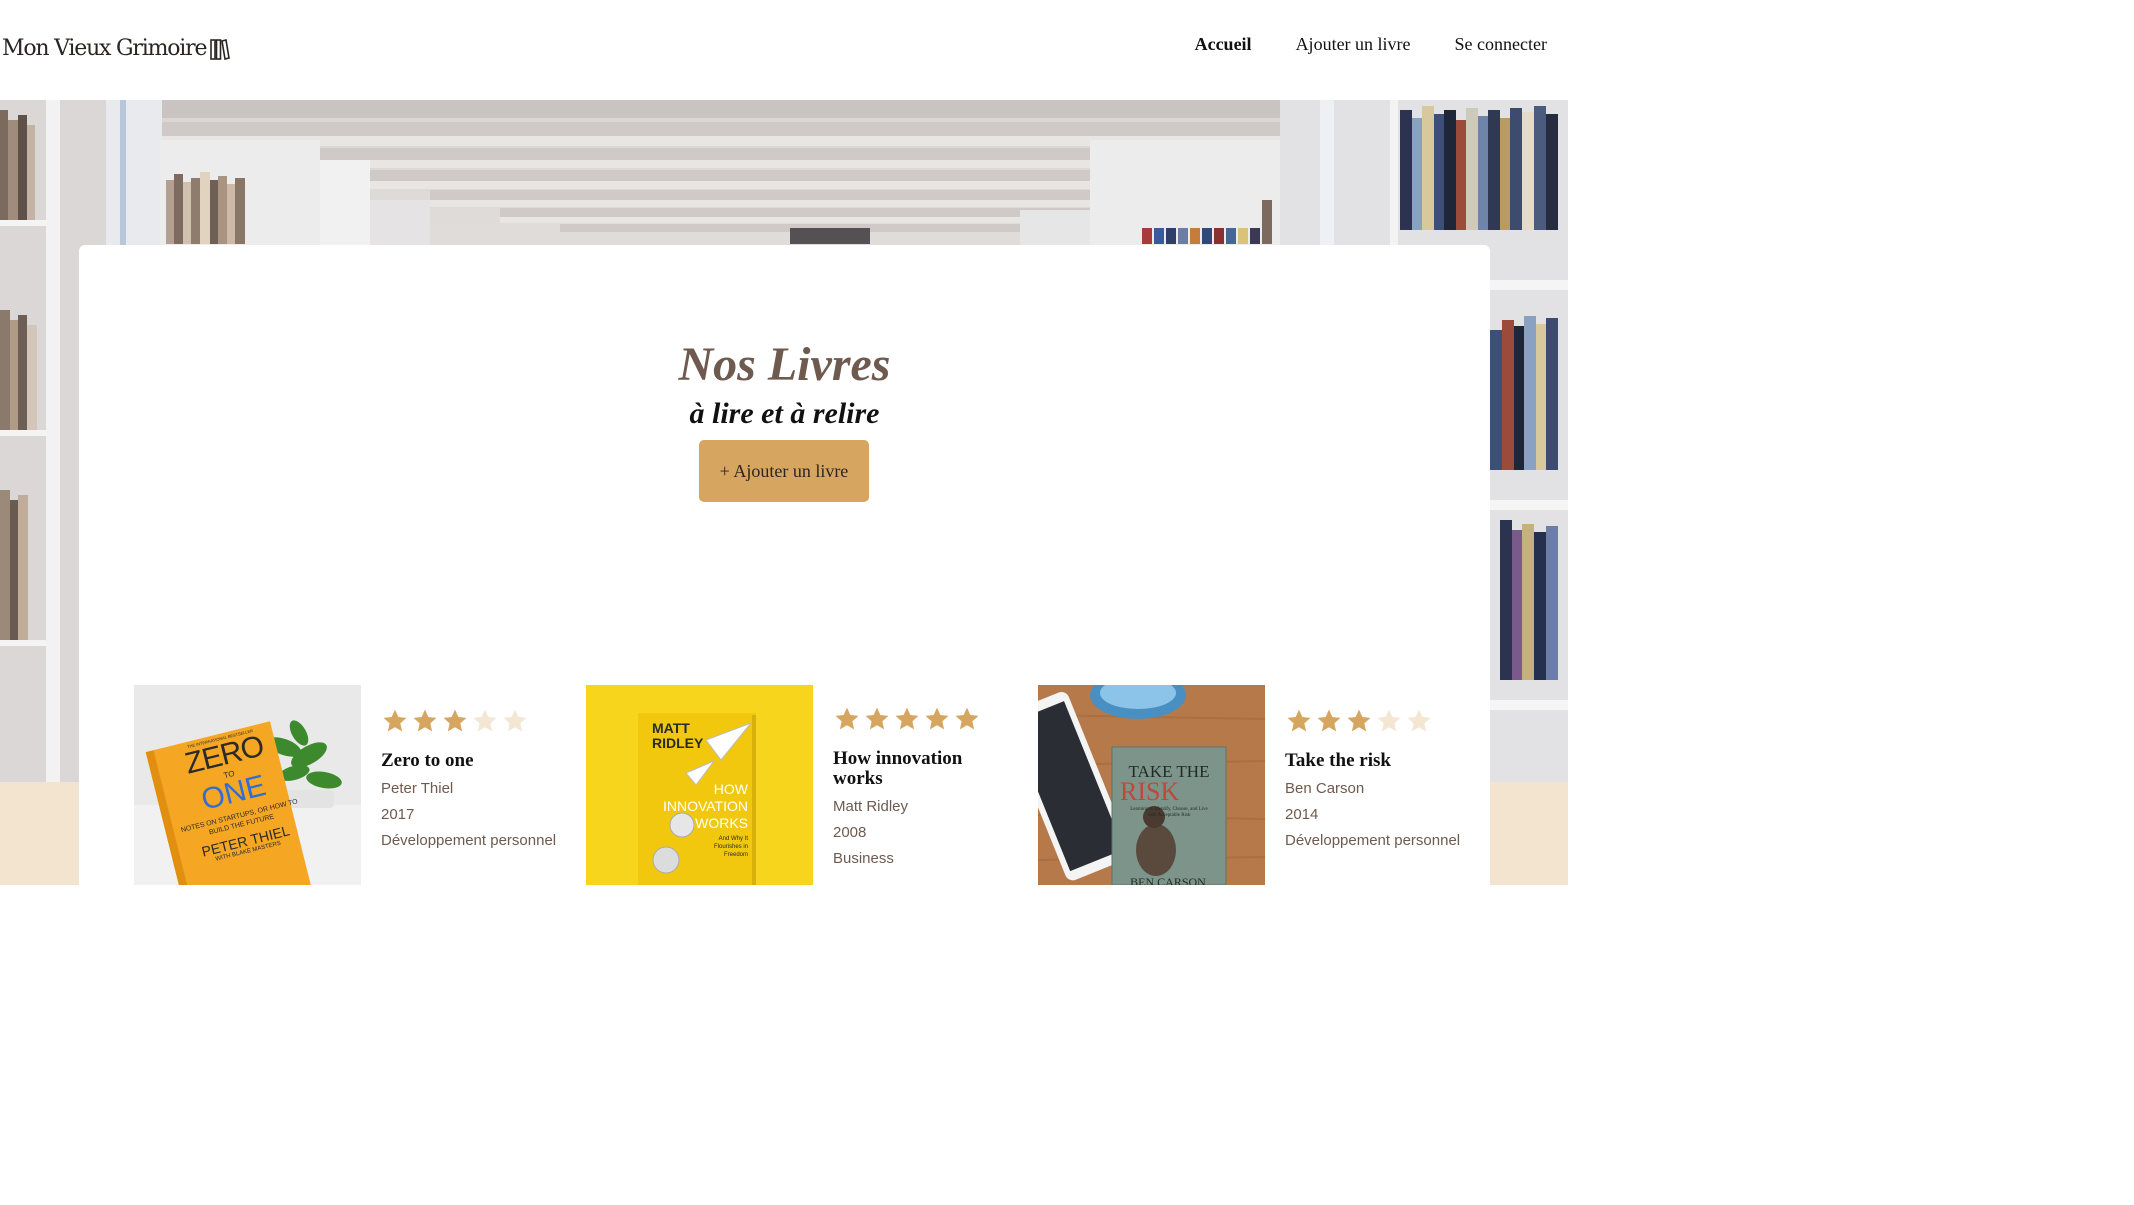 The height and width of the screenshot is (1205, 2134). I want to click on book-year: 2008, so click(850, 832).